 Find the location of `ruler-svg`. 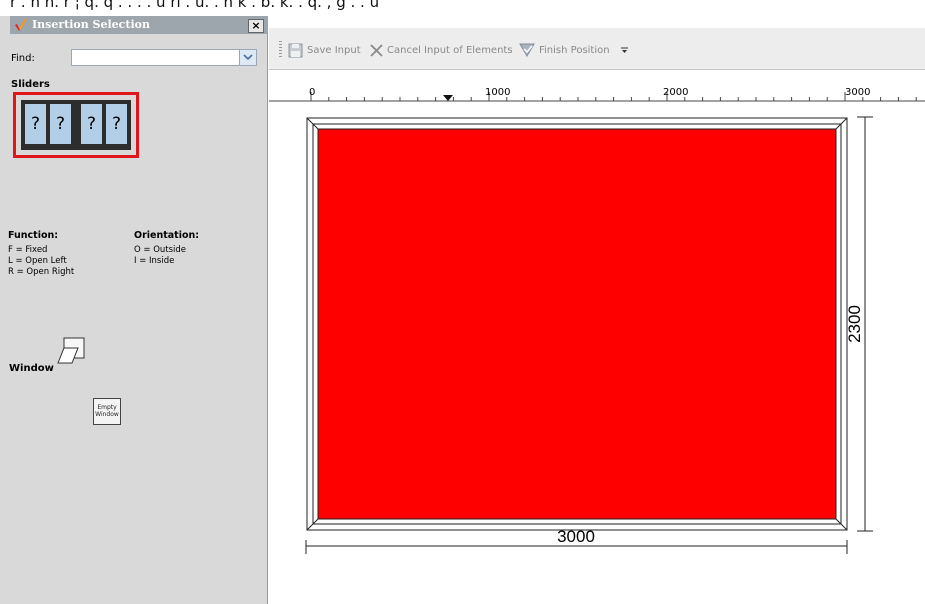

ruler-svg is located at coordinates (597, 97).